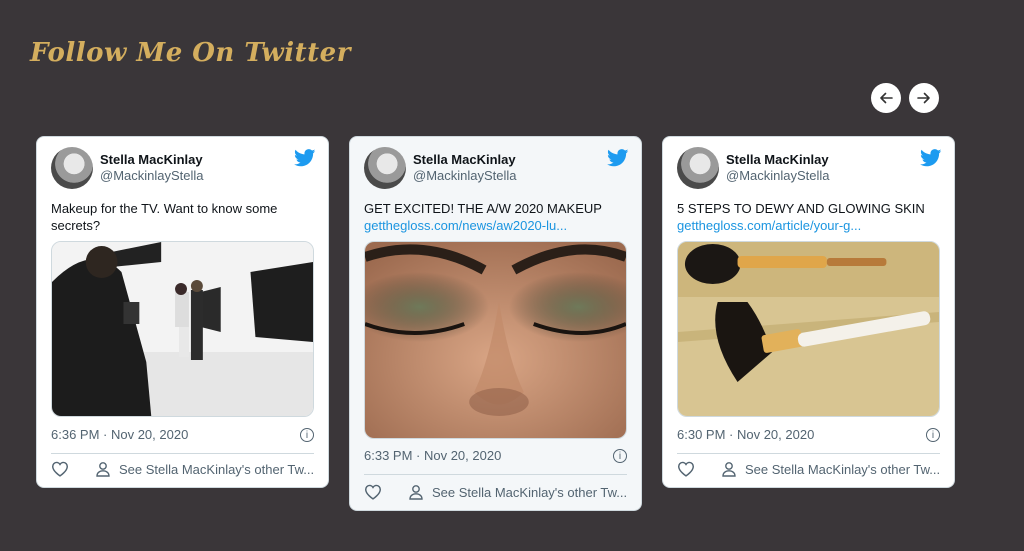  What do you see at coordinates (190, 53) in the screenshot?
I see `section-title: Follow Me On Twitter` at bounding box center [190, 53].